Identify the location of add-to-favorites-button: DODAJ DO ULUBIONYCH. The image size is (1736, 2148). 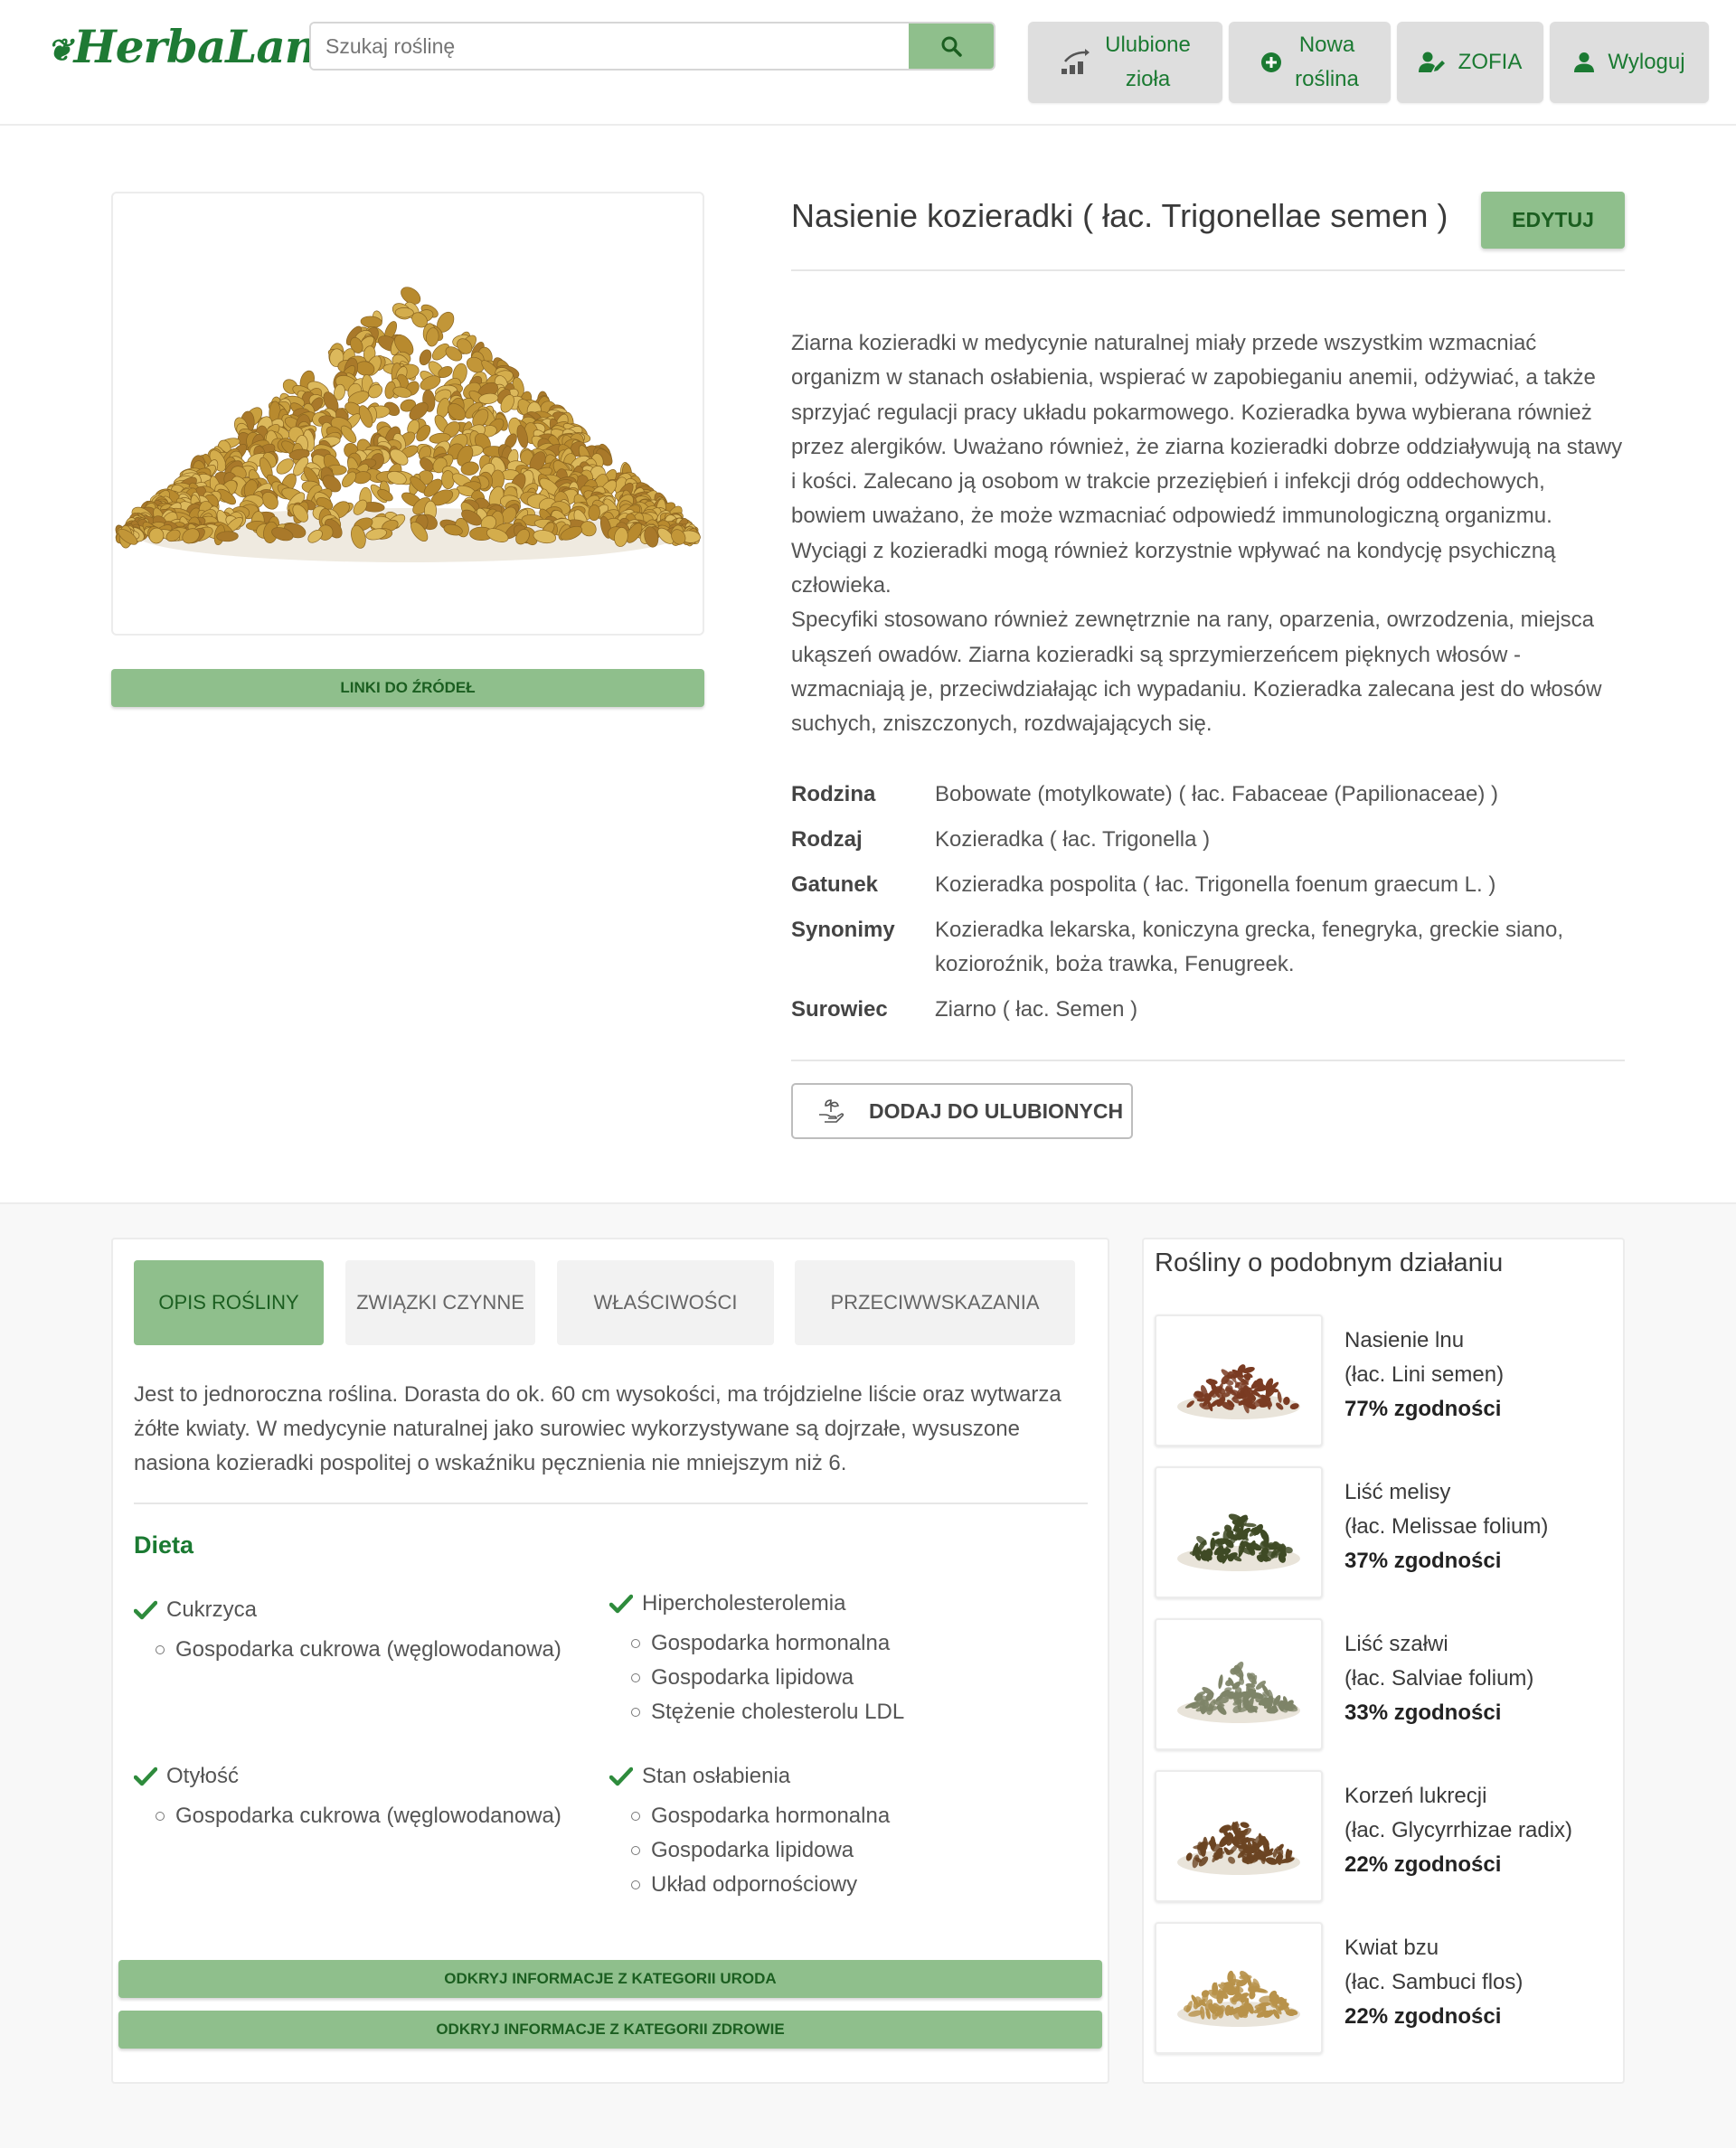
(962, 1111).